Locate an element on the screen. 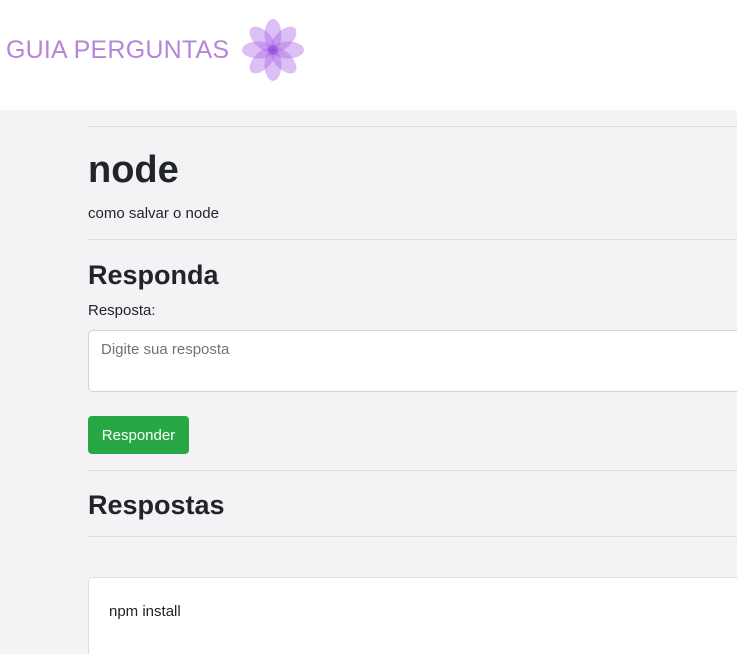 The height and width of the screenshot is (654, 737). question-description: como salvar o node is located at coordinates (153, 213).